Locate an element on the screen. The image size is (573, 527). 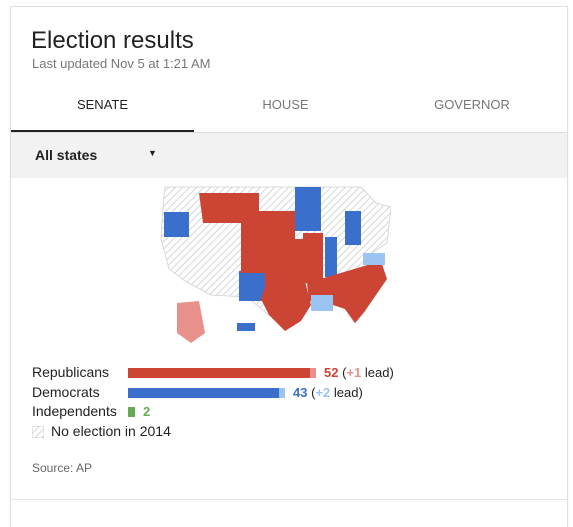
footer-divider is located at coordinates (289, 499).